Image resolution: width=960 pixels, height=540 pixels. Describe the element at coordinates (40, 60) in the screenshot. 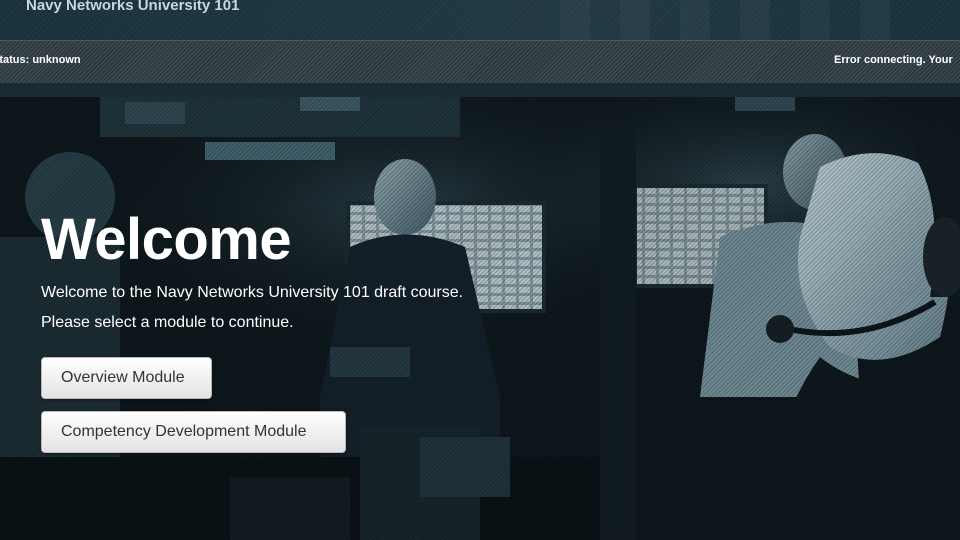

I see `connection-status-text: Status: unknown` at that location.